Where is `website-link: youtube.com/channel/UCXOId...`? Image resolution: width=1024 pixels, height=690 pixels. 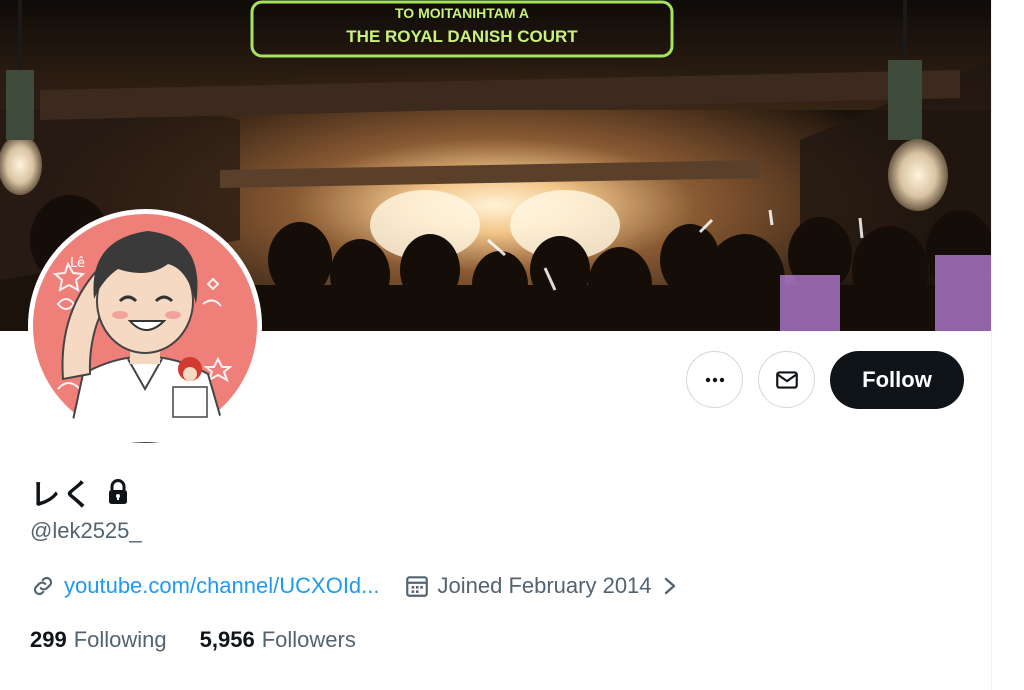 website-link: youtube.com/channel/UCXOId... is located at coordinates (205, 586).